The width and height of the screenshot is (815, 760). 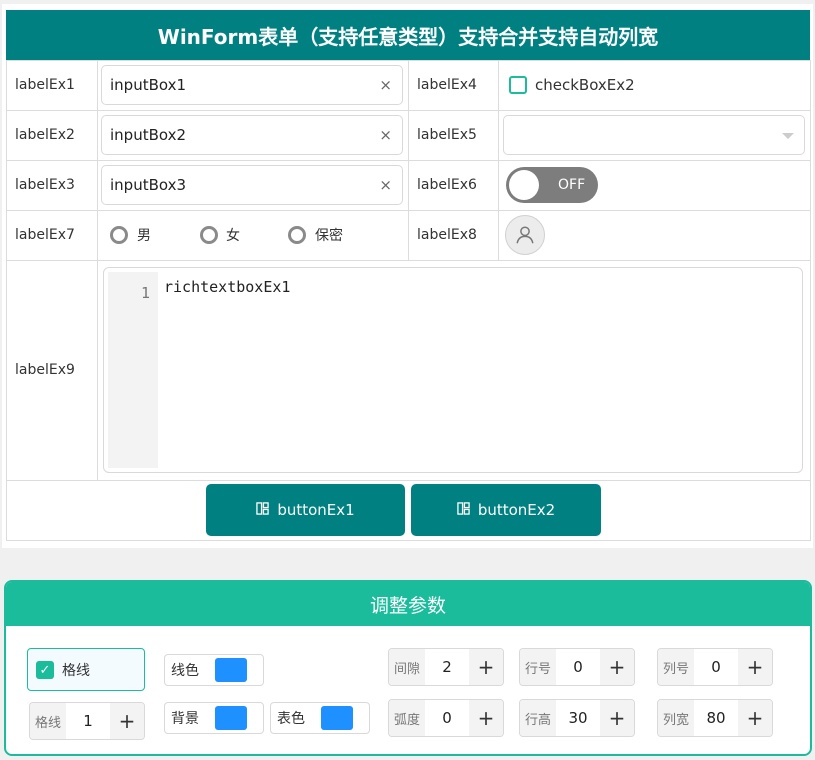 I want to click on radio-label-female: 女, so click(x=233, y=235).